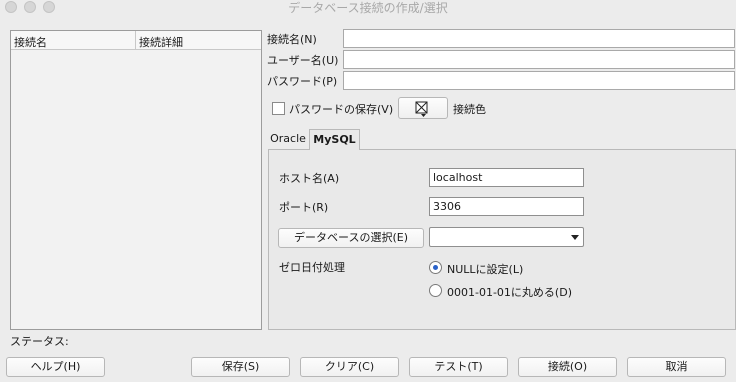 The height and width of the screenshot is (382, 736). Describe the element at coordinates (55, 367) in the screenshot. I see `help-button: ヘルプ(H)` at that location.